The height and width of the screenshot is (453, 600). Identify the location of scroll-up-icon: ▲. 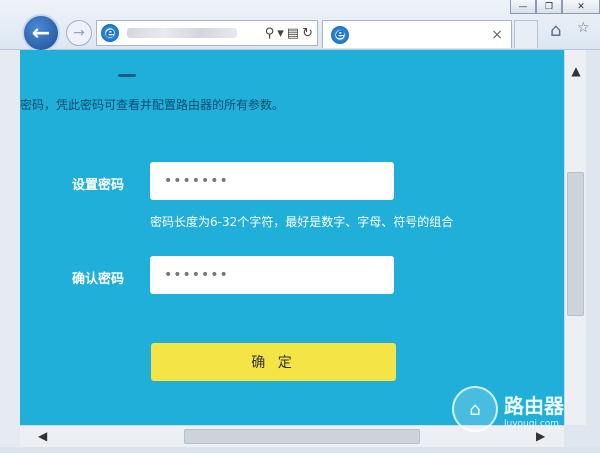
(576, 71).